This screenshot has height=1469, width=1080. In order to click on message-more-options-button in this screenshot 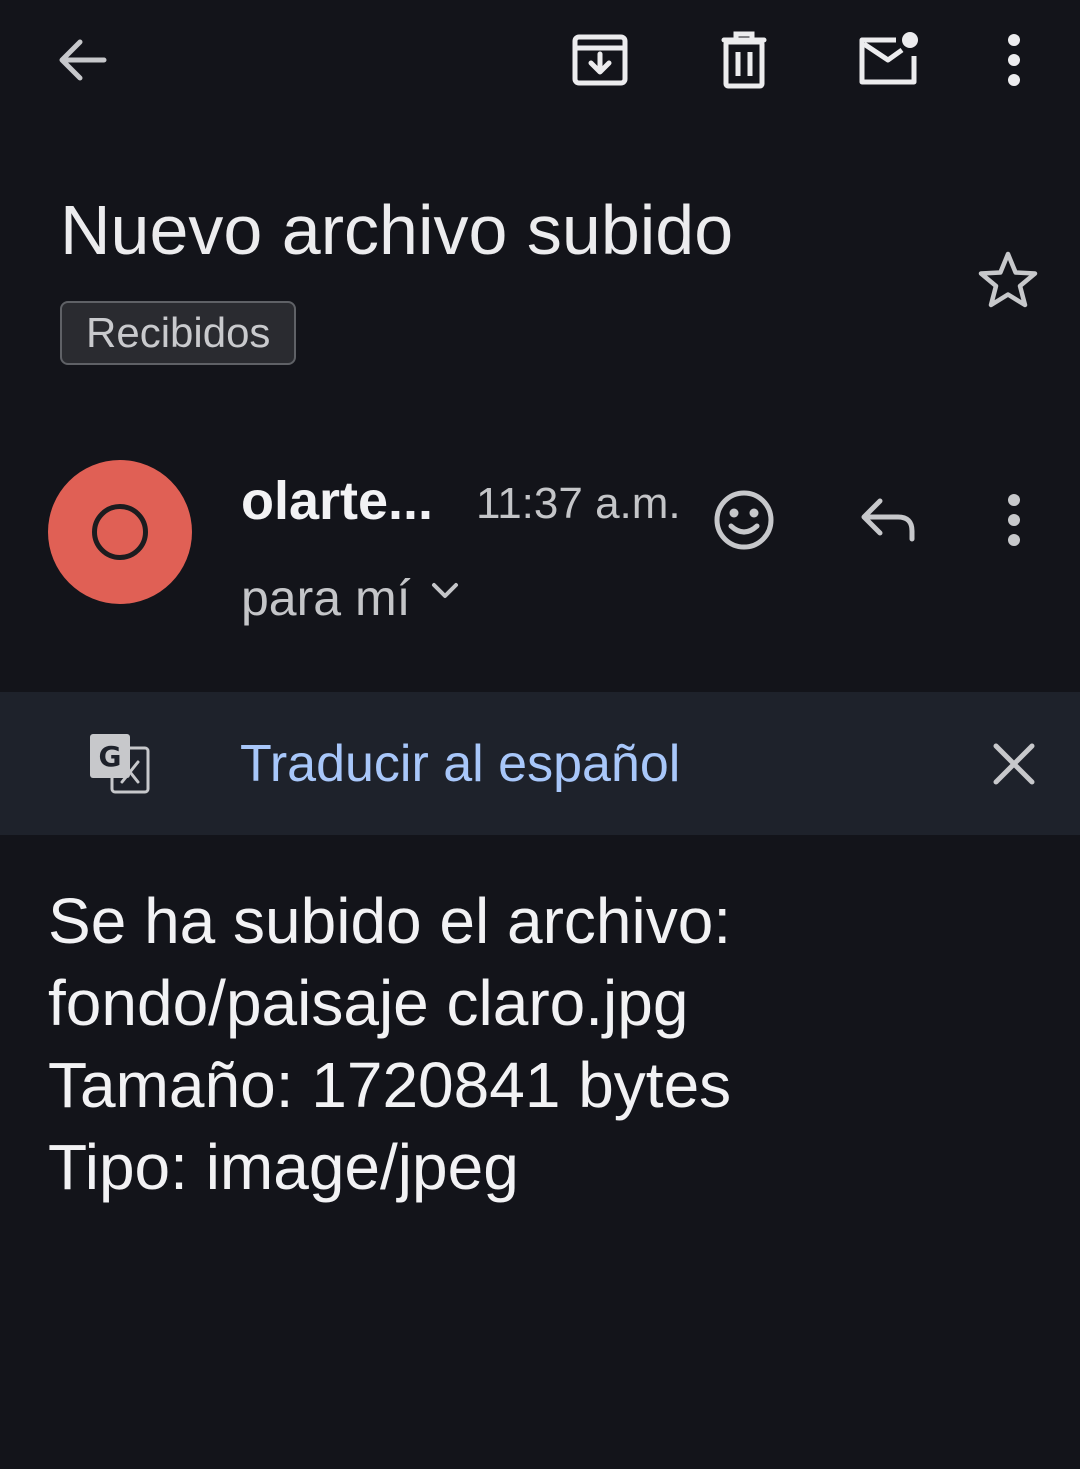, I will do `click(1014, 520)`.